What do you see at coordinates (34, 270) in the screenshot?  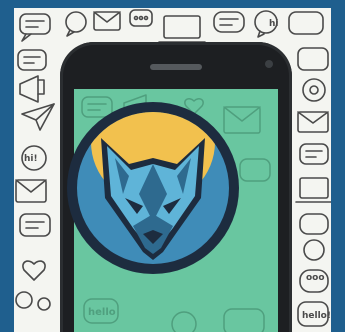 I see `heart-icon` at bounding box center [34, 270].